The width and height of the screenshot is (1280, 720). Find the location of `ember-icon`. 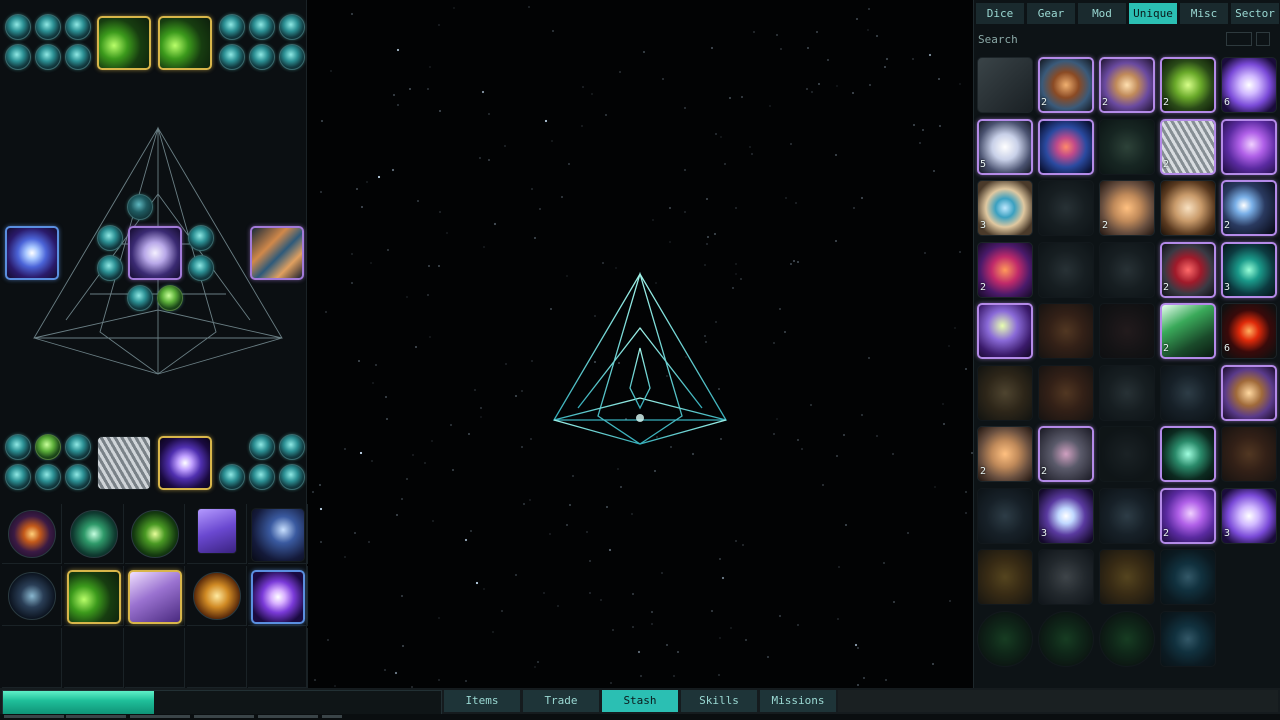

ember-icon is located at coordinates (1066, 331).